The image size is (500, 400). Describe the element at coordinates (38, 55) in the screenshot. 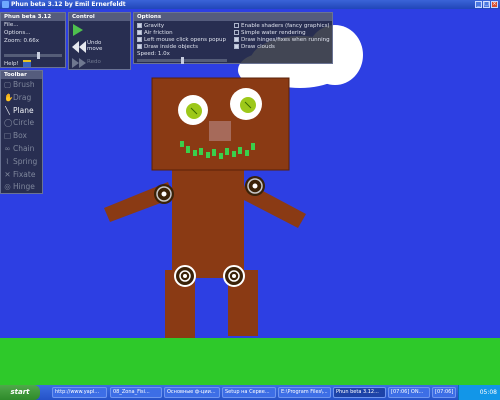

I see `zoom-slider-thumb` at that location.